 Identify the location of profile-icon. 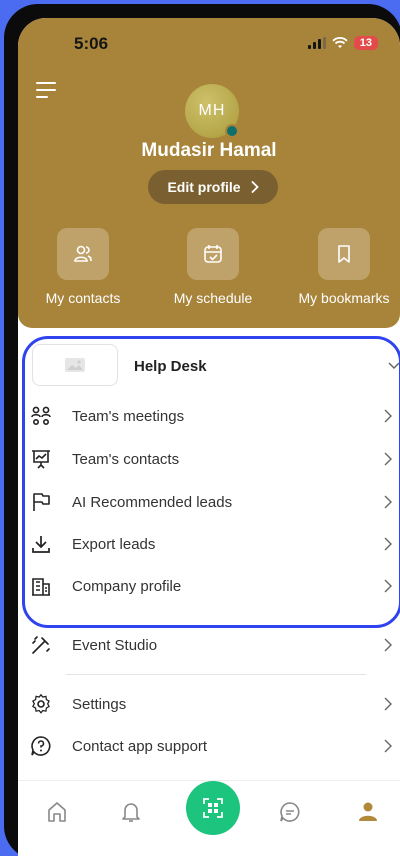
(368, 812).